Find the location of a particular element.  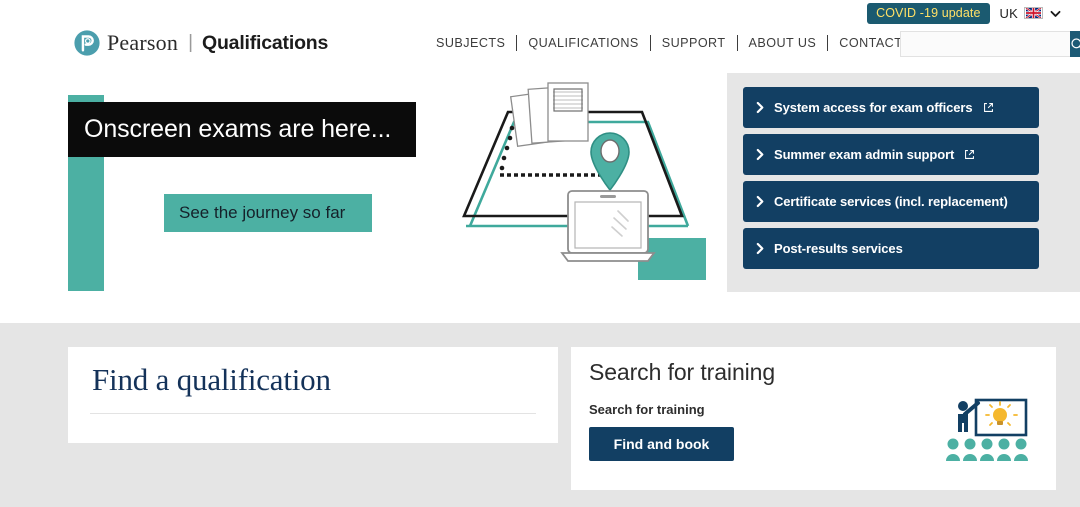

onscreen-exams-journey-illustration is located at coordinates (584, 181).